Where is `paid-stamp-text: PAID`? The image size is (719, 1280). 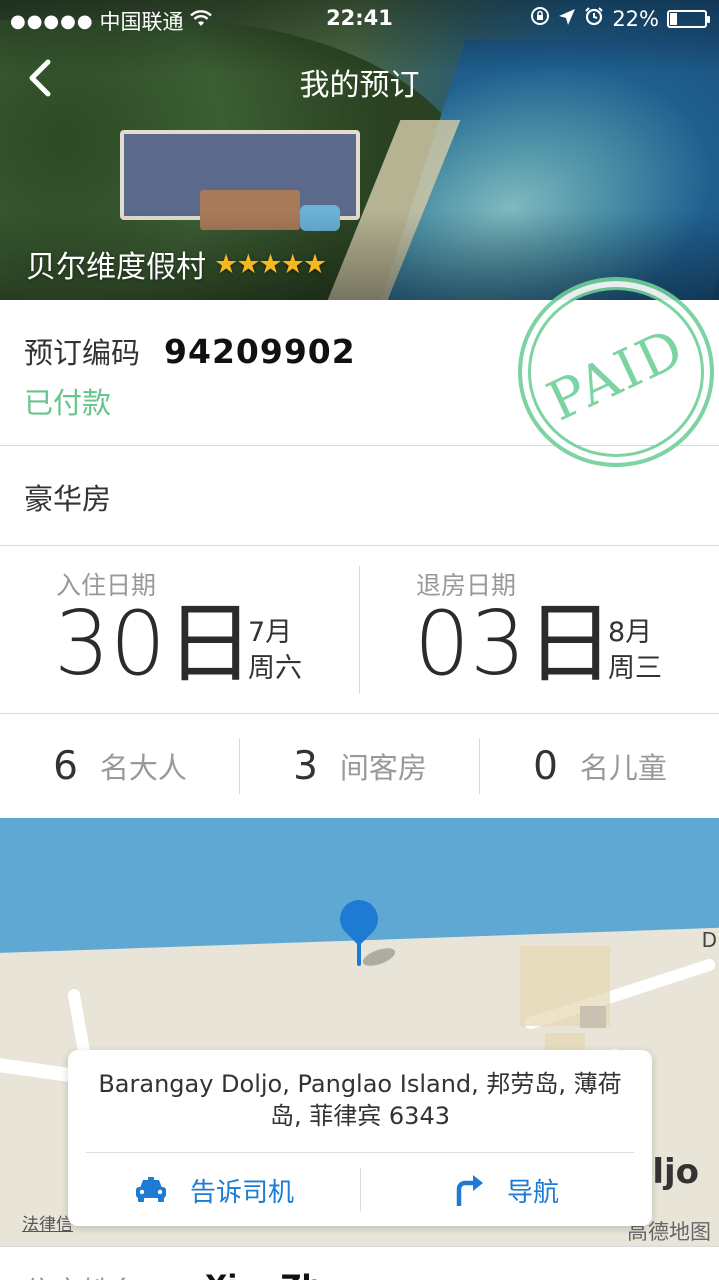
paid-stamp-text: PAID is located at coordinates (616, 374).